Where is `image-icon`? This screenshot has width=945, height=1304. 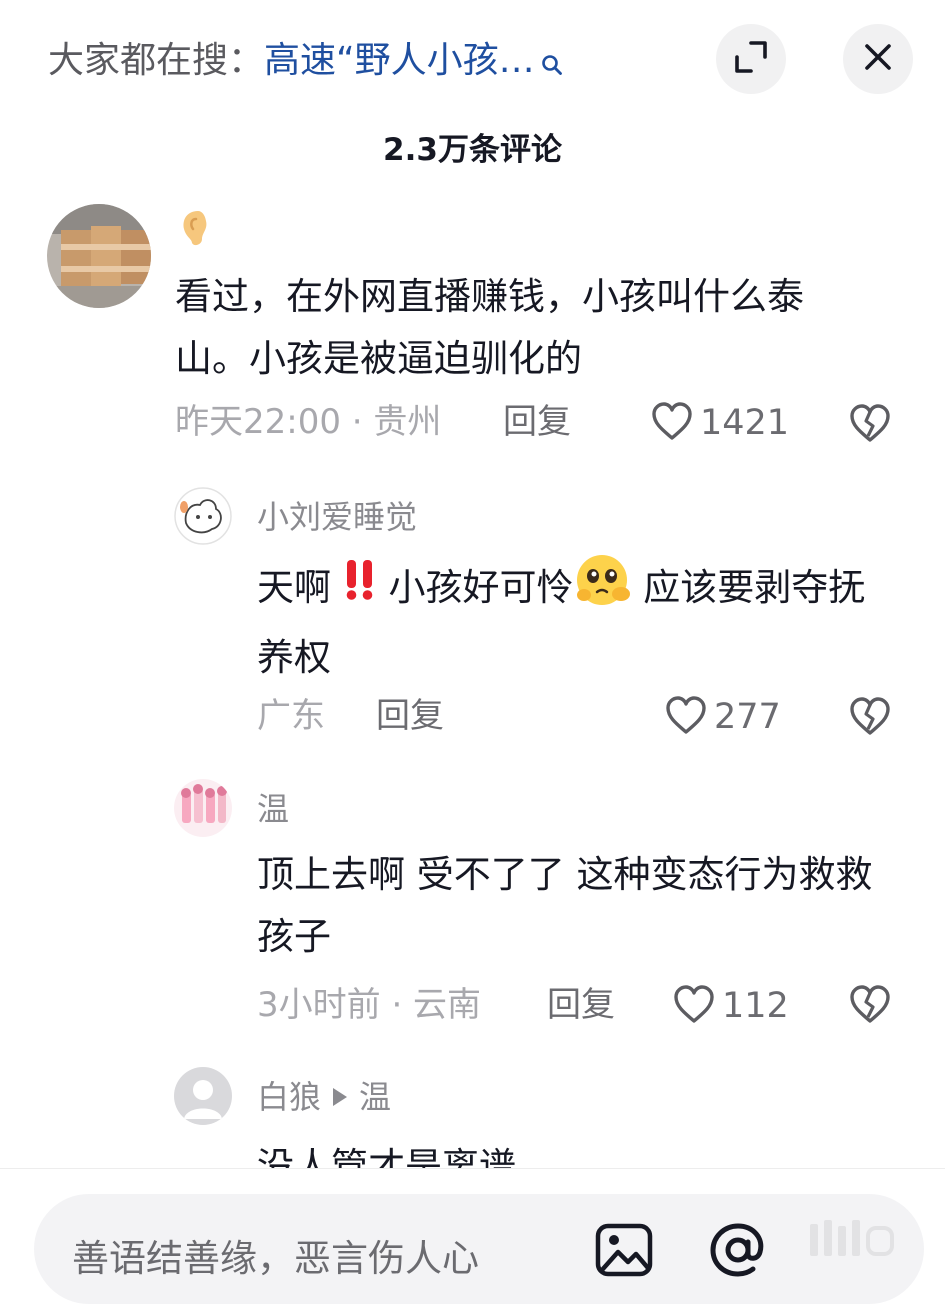 image-icon is located at coordinates (624, 1252).